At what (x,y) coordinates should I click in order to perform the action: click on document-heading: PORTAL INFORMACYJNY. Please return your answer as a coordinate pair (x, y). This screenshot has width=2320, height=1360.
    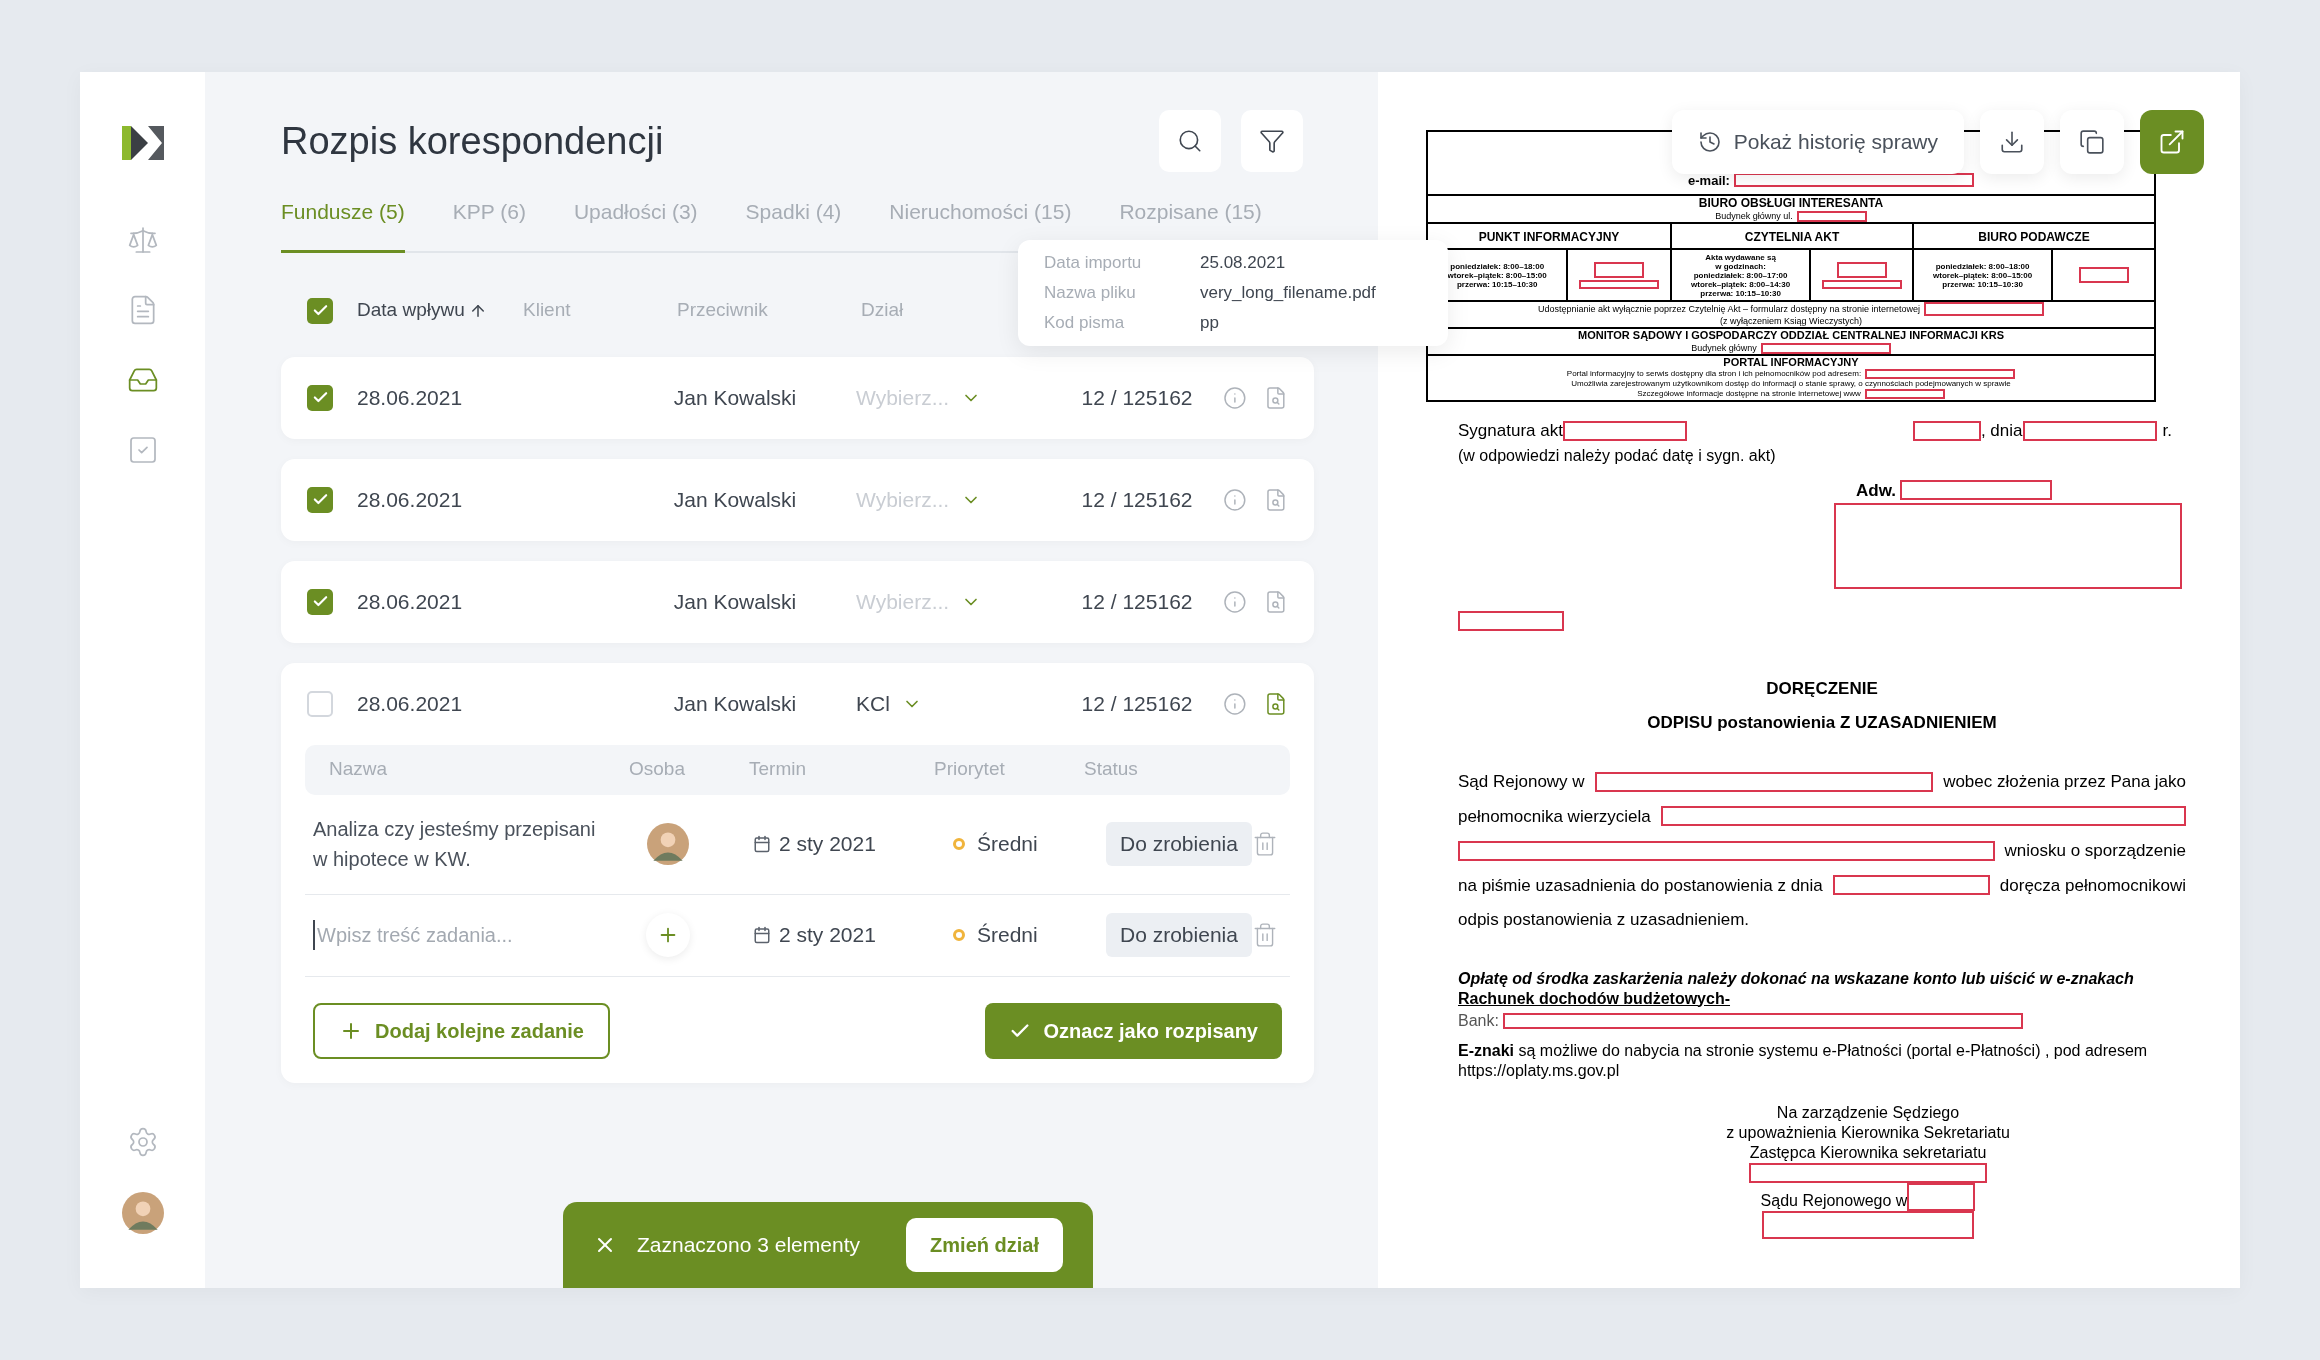
    Looking at the image, I should click on (1791, 362).